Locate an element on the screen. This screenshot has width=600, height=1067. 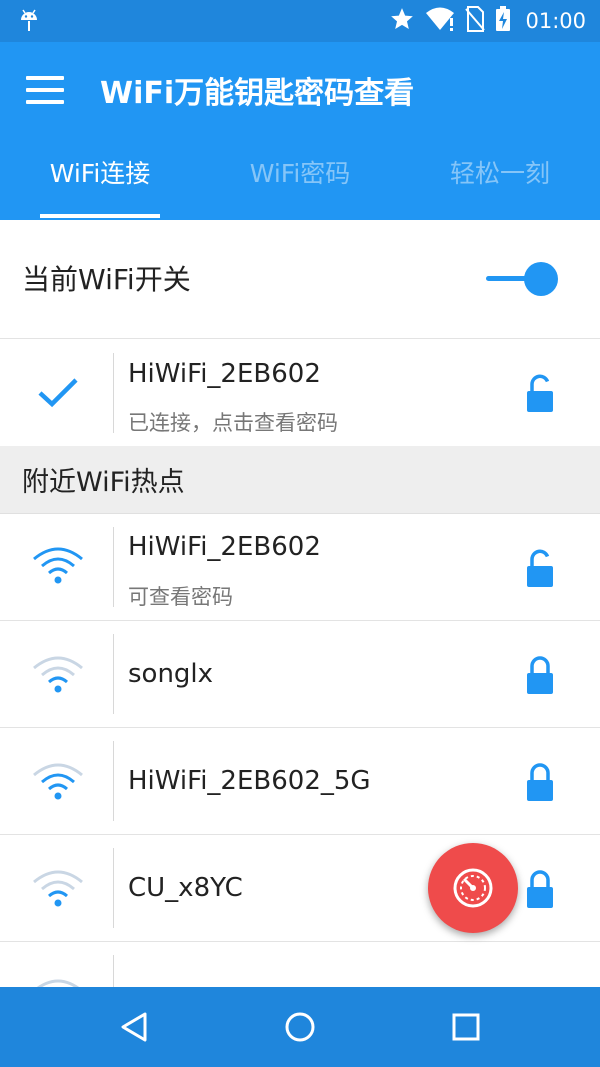
system-nav-bar is located at coordinates (300, 1027).